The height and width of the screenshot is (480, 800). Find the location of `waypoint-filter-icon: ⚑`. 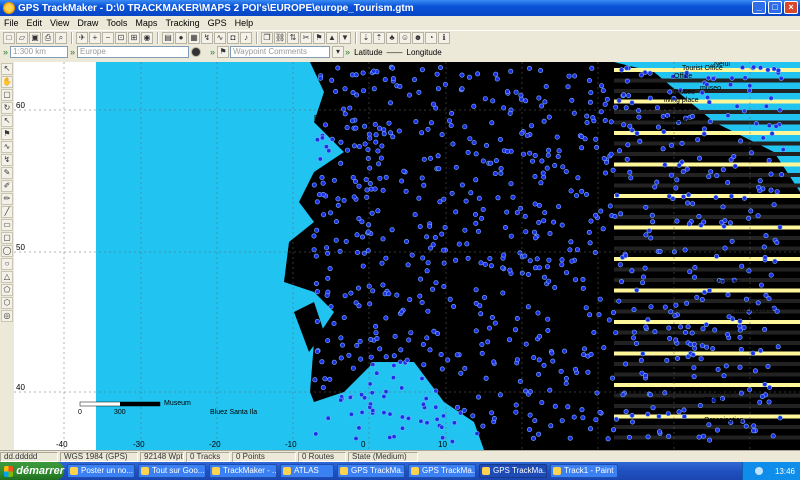

waypoint-filter-icon: ⚑ is located at coordinates (223, 52).